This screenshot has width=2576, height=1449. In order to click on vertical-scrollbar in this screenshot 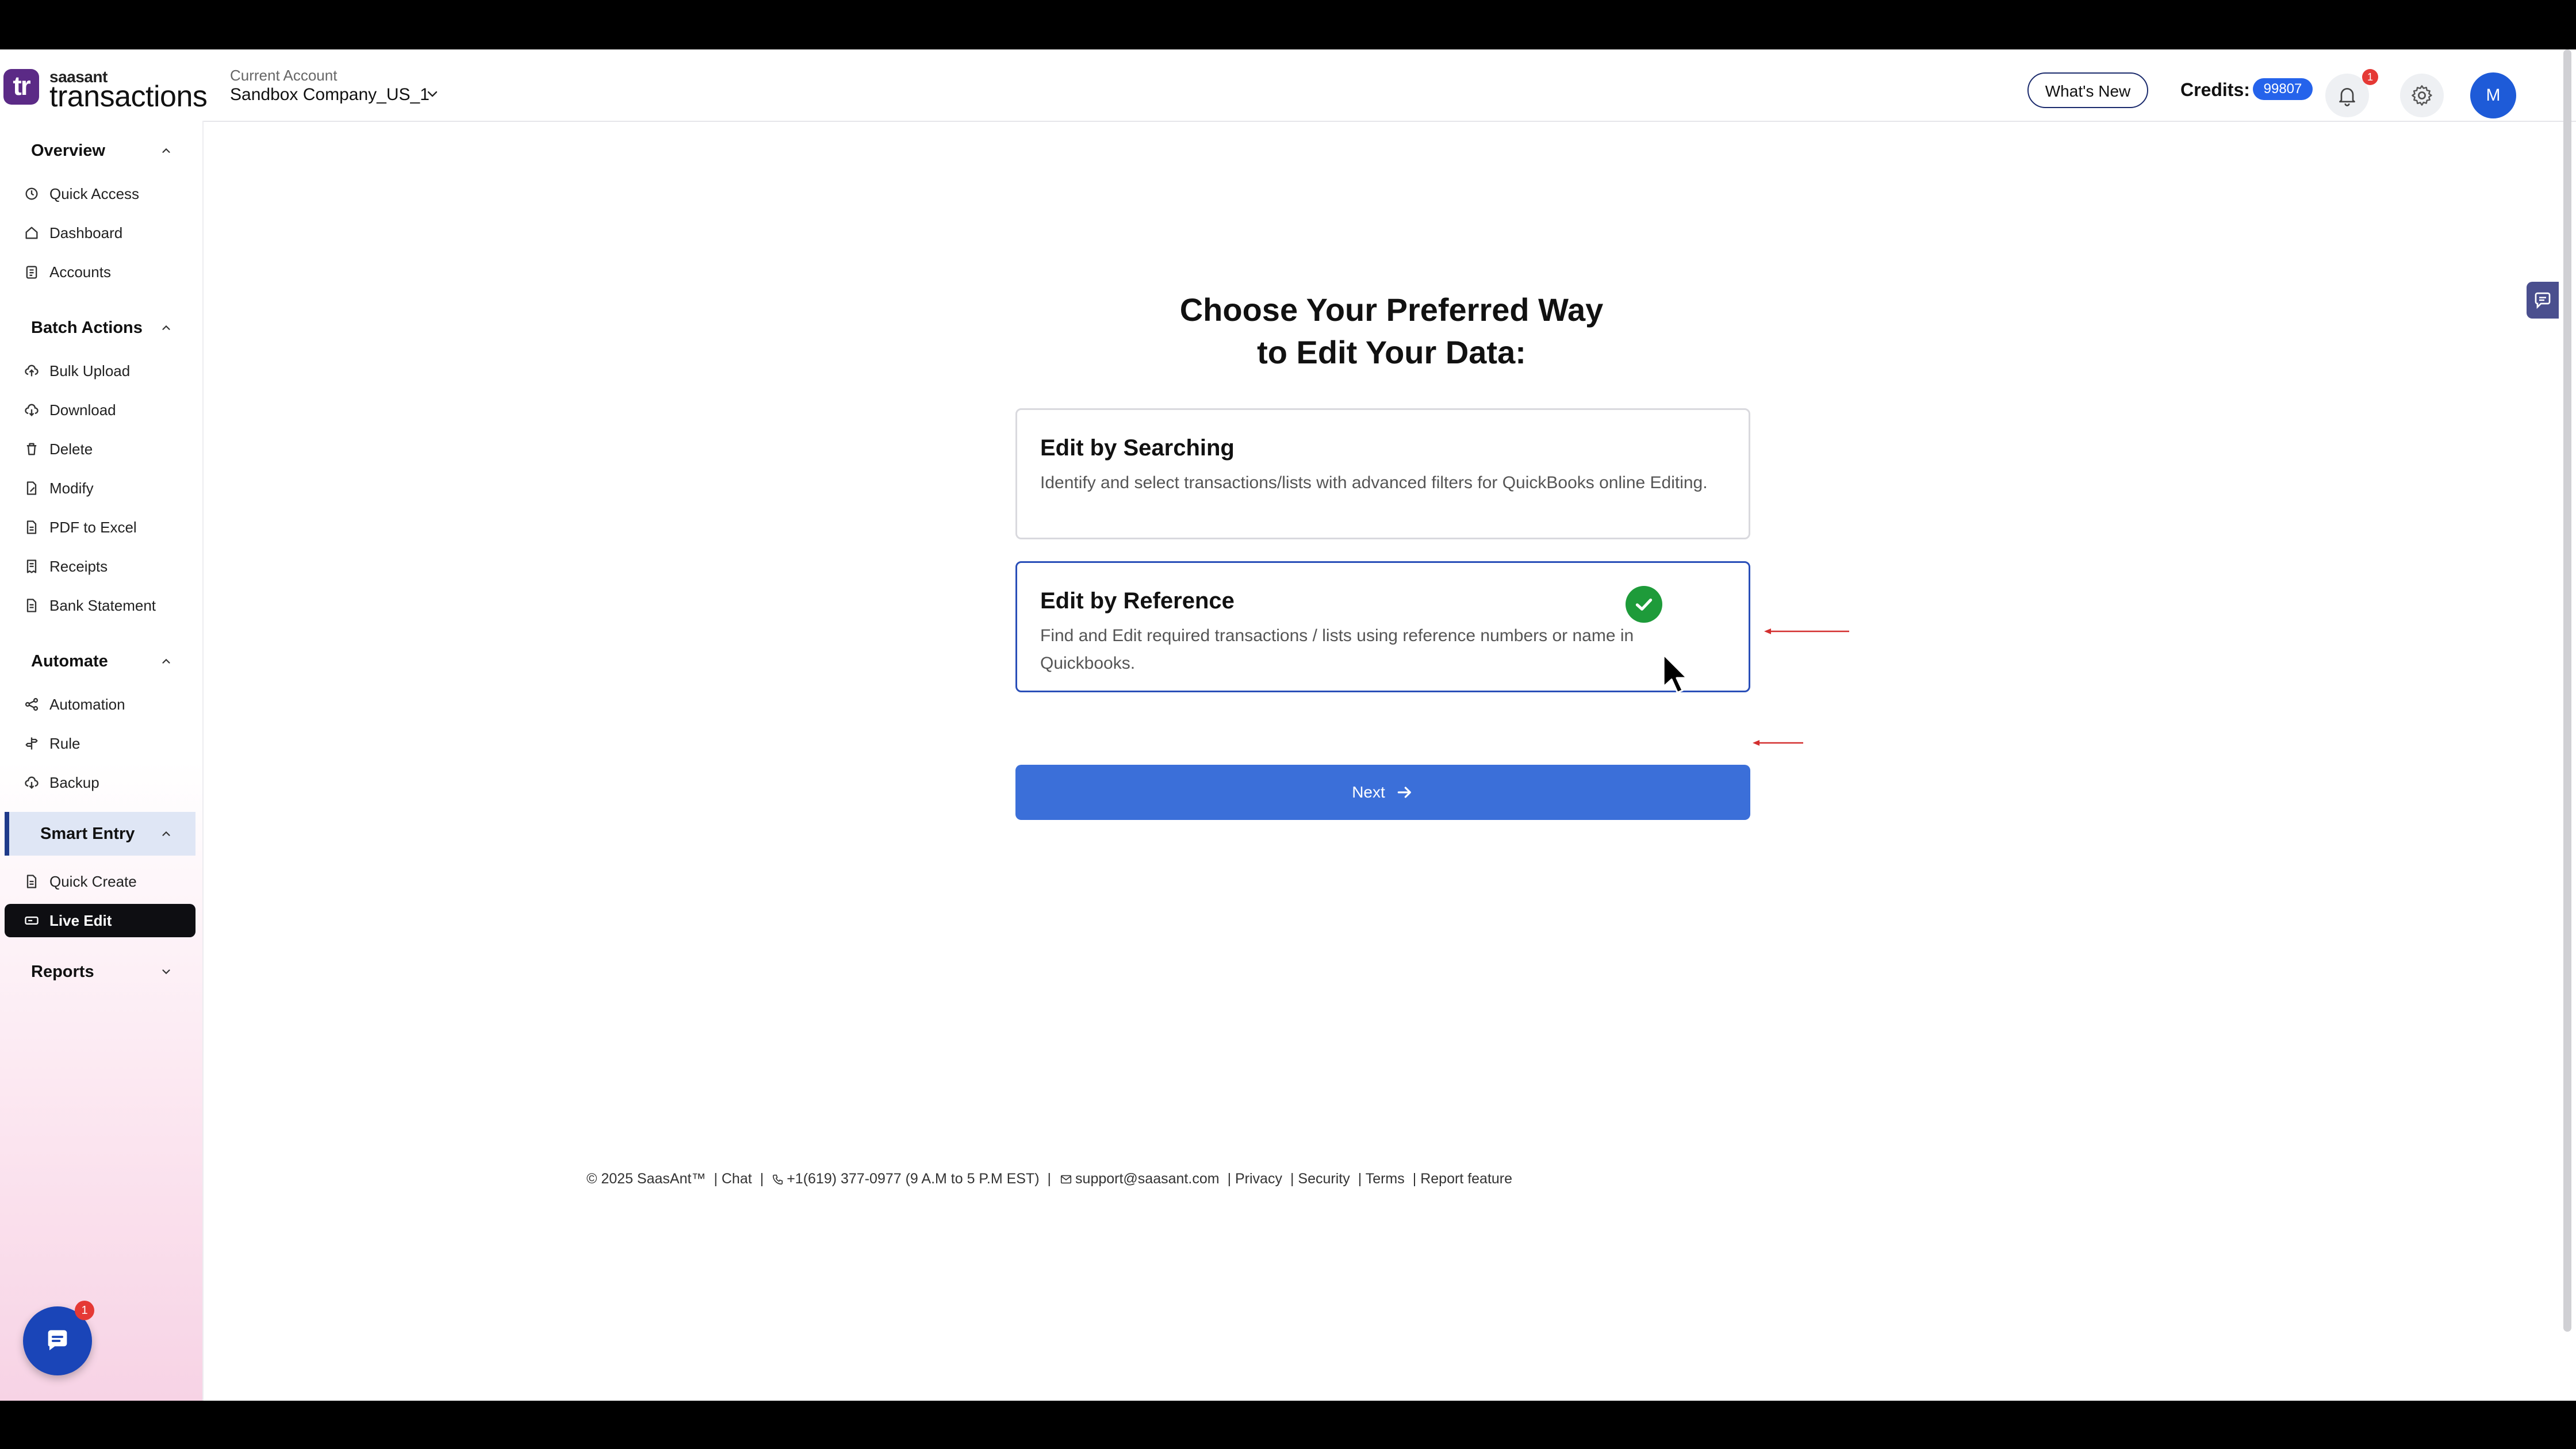, I will do `click(2567, 690)`.